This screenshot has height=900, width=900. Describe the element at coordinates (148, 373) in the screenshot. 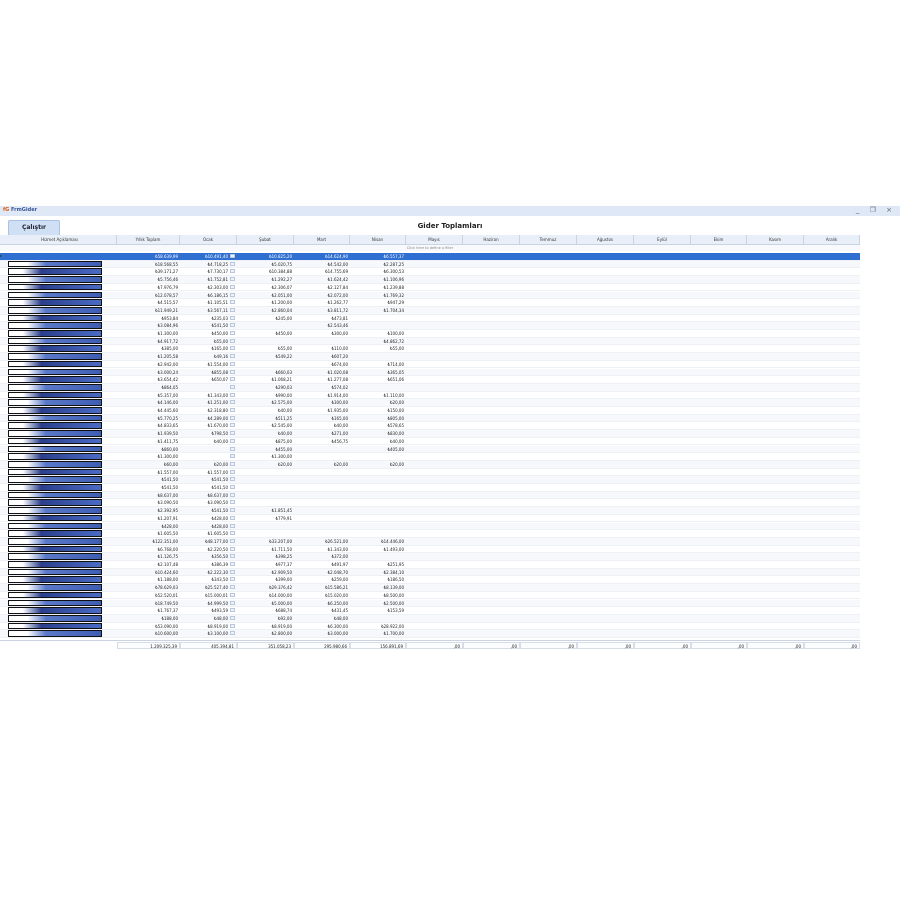

I see `value-cell: ₺3.000,24` at that location.